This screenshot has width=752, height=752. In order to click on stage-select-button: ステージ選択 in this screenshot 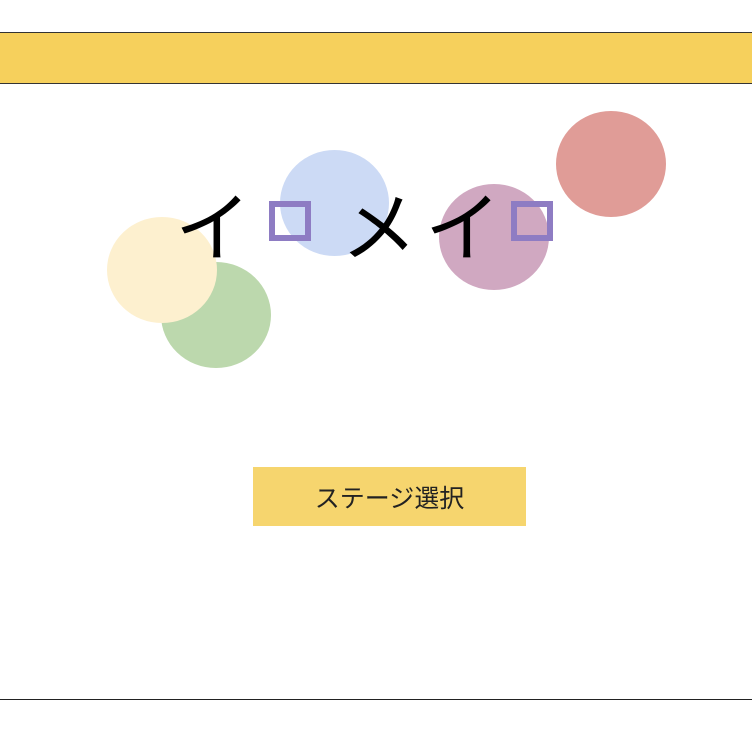, I will do `click(389, 496)`.